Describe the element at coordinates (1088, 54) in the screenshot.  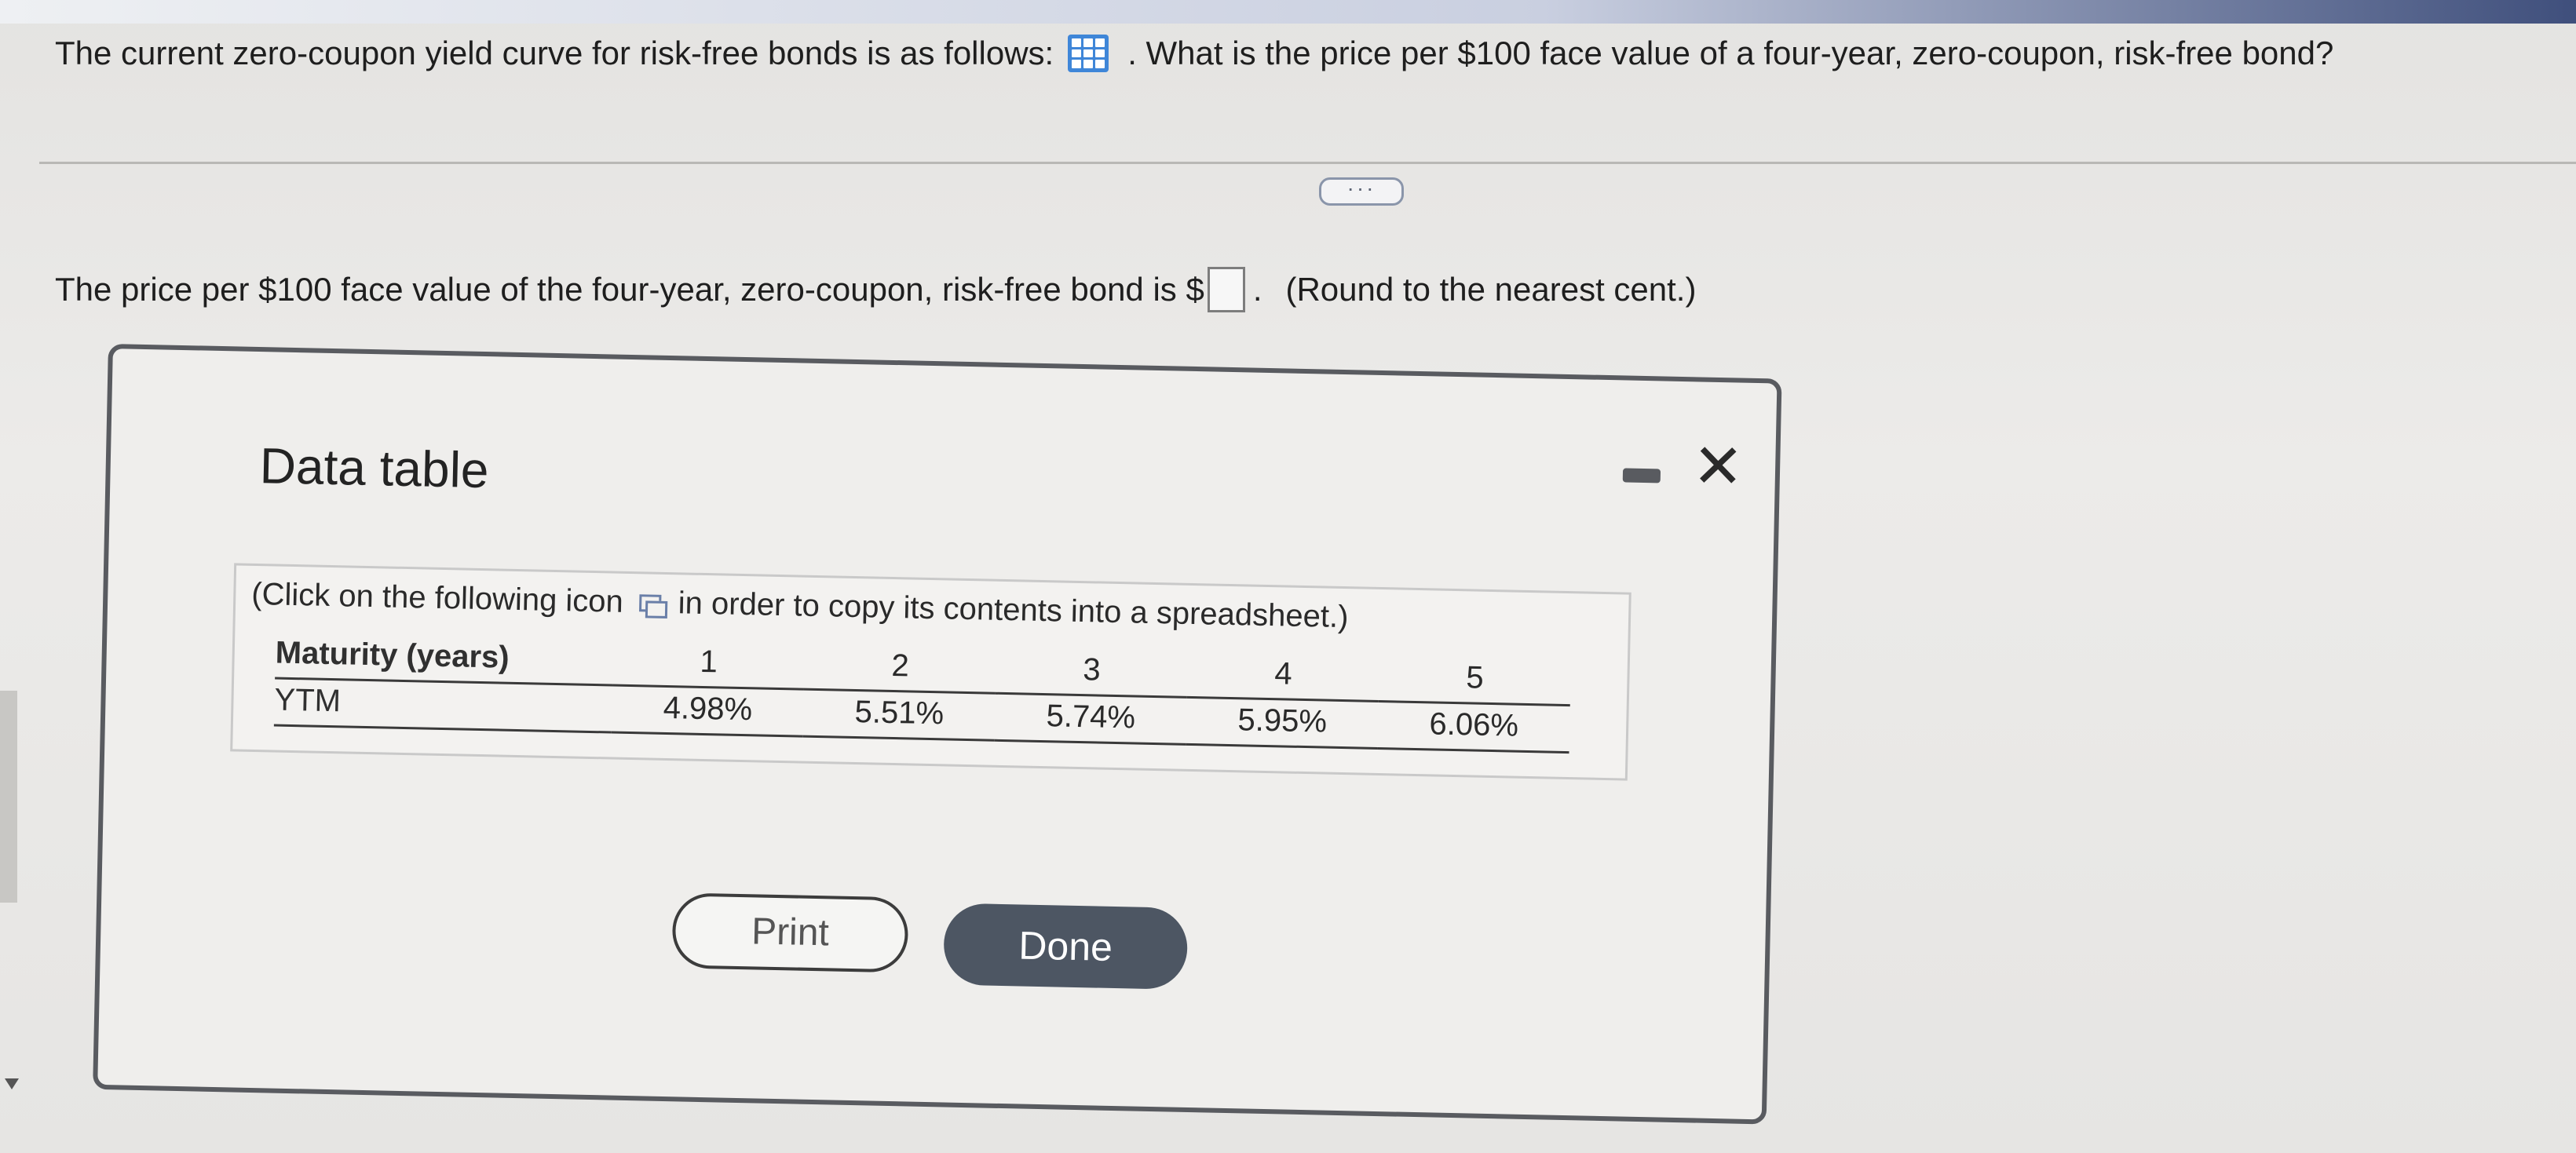
I see `data-table-icon` at that location.